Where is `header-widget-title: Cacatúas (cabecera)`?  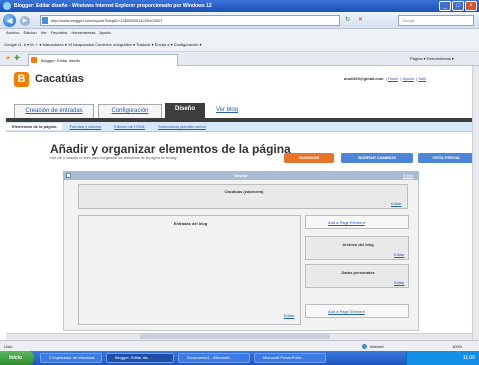
header-widget-title: Cacatúas (cabecera) is located at coordinates (244, 191).